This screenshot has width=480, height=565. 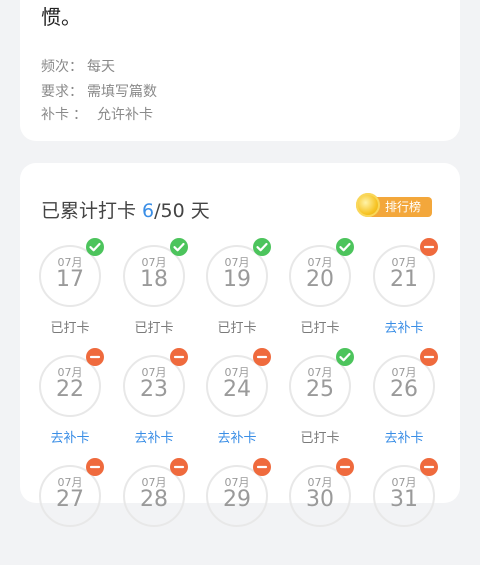 I want to click on day-cell: 07月 25 已打卡, so click(x=324, y=401).